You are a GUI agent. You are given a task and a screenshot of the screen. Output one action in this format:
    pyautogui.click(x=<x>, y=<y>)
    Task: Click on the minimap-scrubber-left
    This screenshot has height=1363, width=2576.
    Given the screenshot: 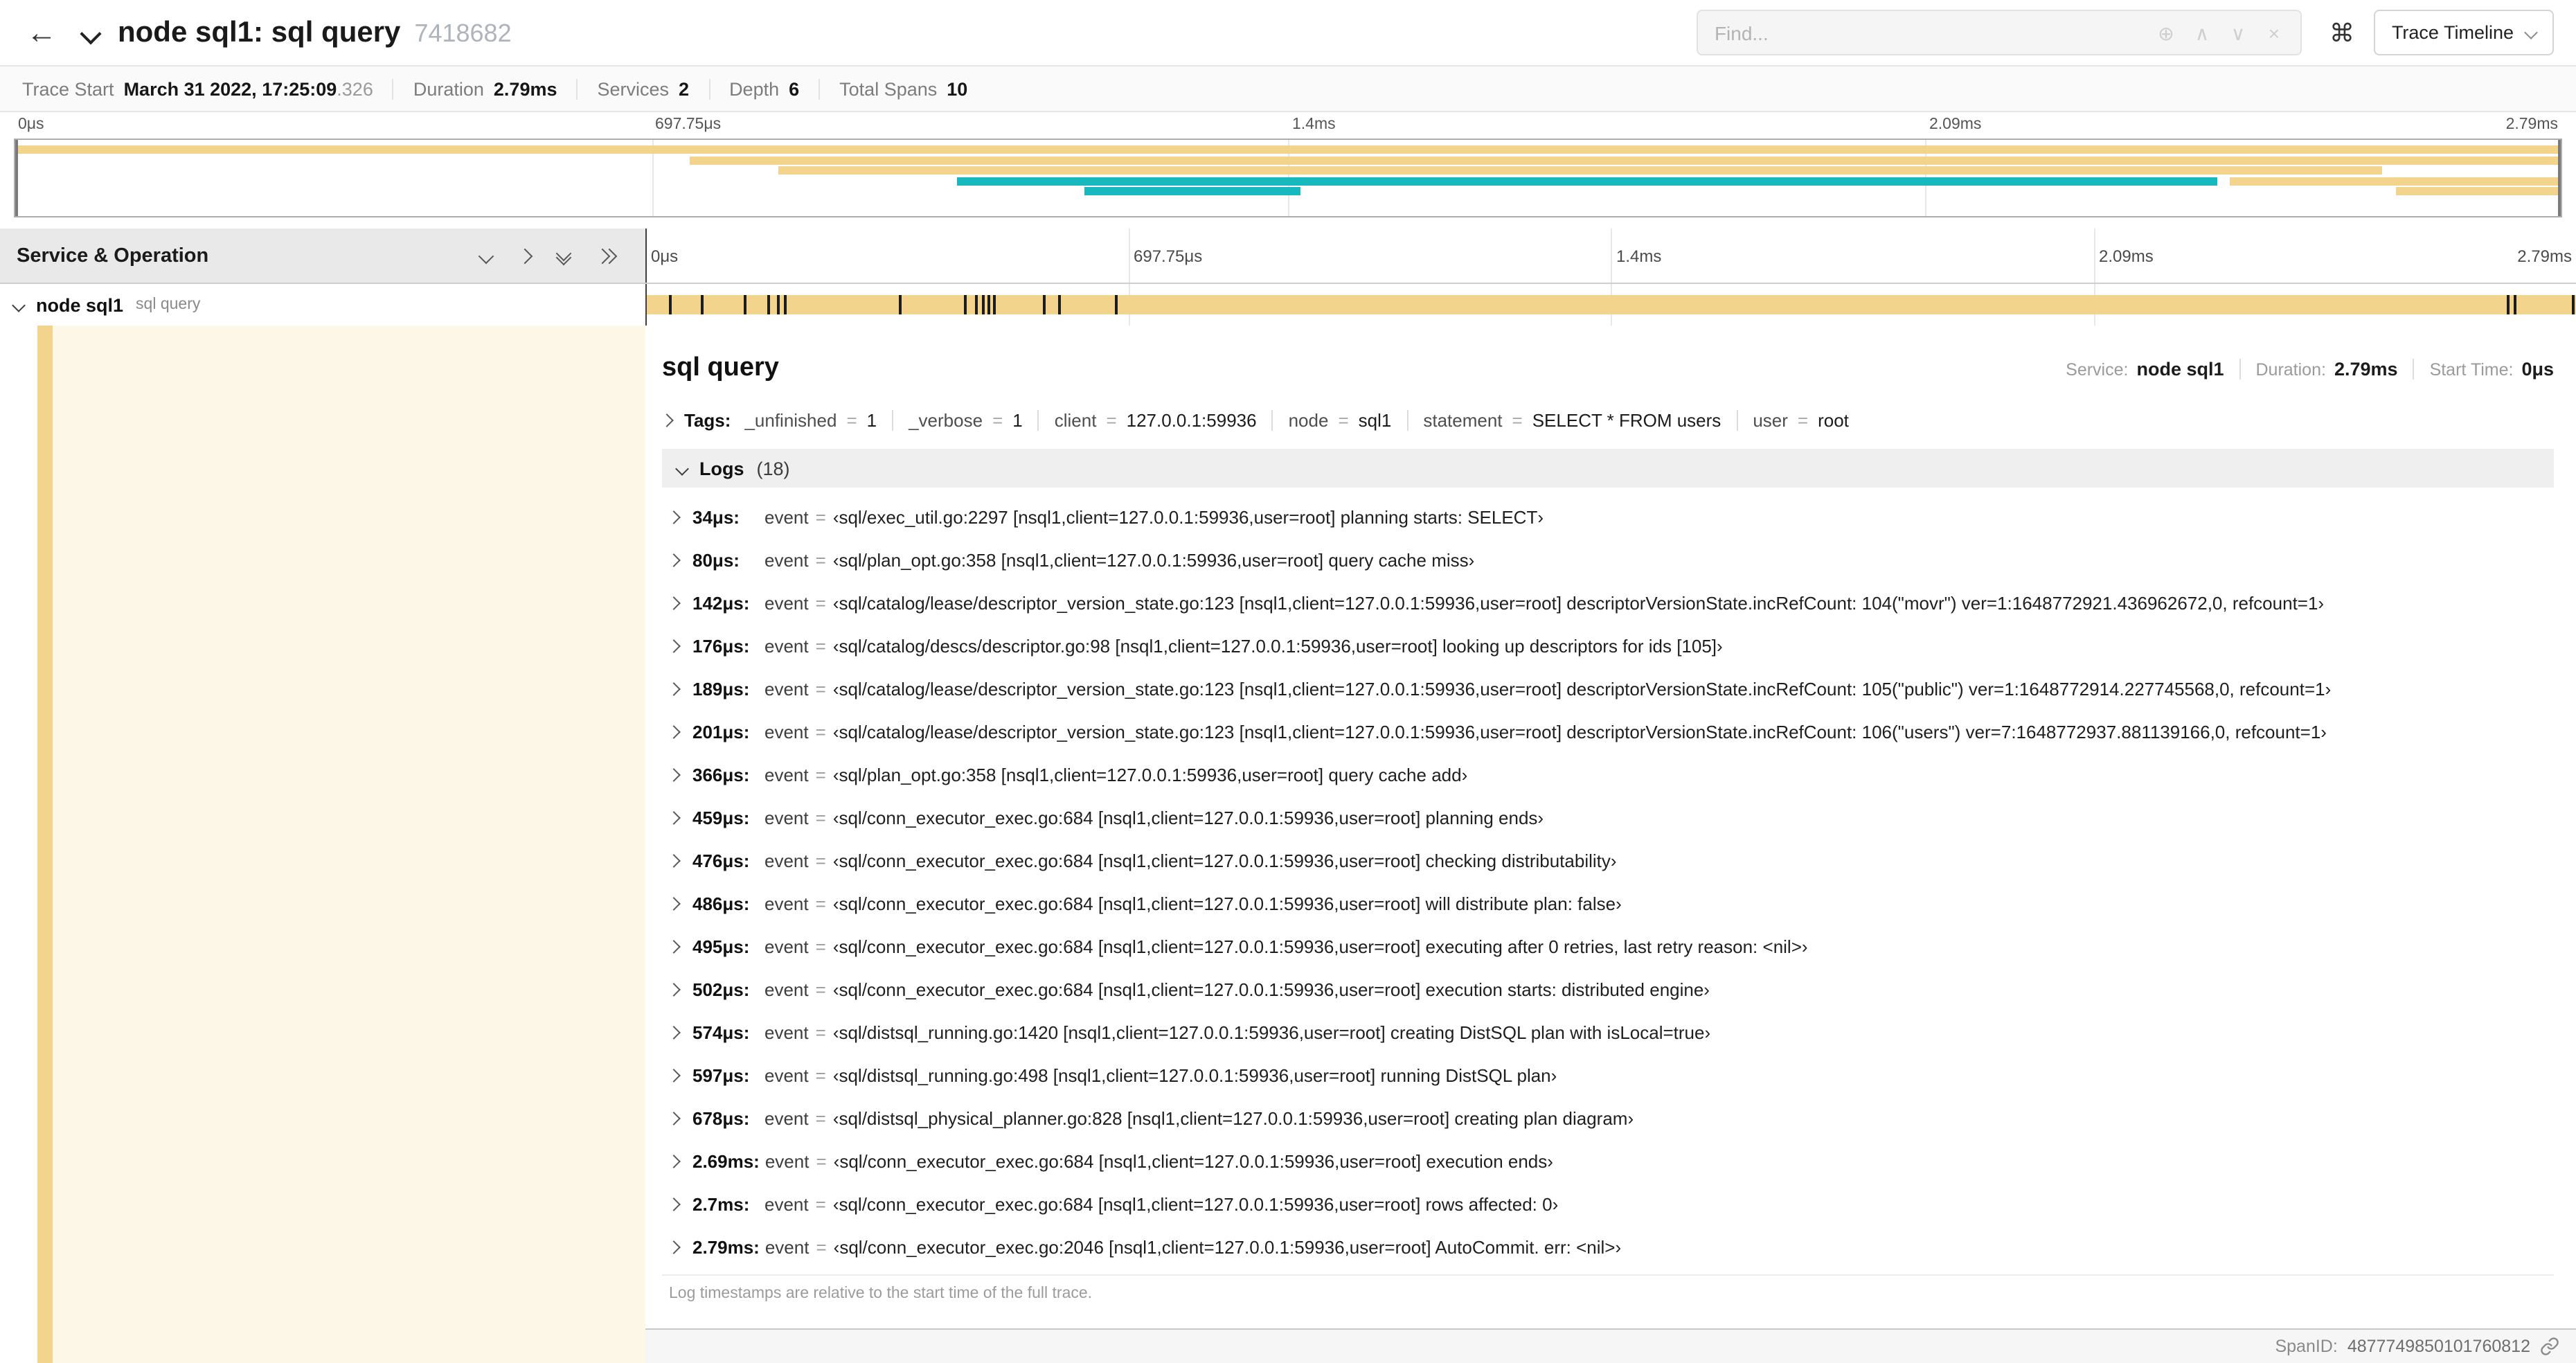 What is the action you would take?
    pyautogui.click(x=16, y=178)
    